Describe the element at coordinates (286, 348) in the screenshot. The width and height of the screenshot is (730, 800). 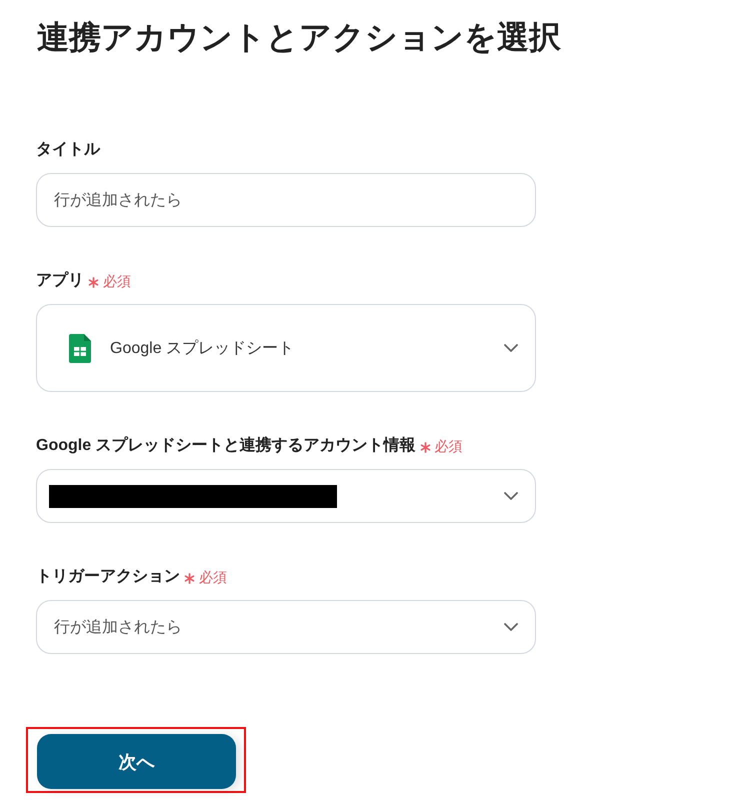
I see `dropdown-field: Google スプレッドシート` at that location.